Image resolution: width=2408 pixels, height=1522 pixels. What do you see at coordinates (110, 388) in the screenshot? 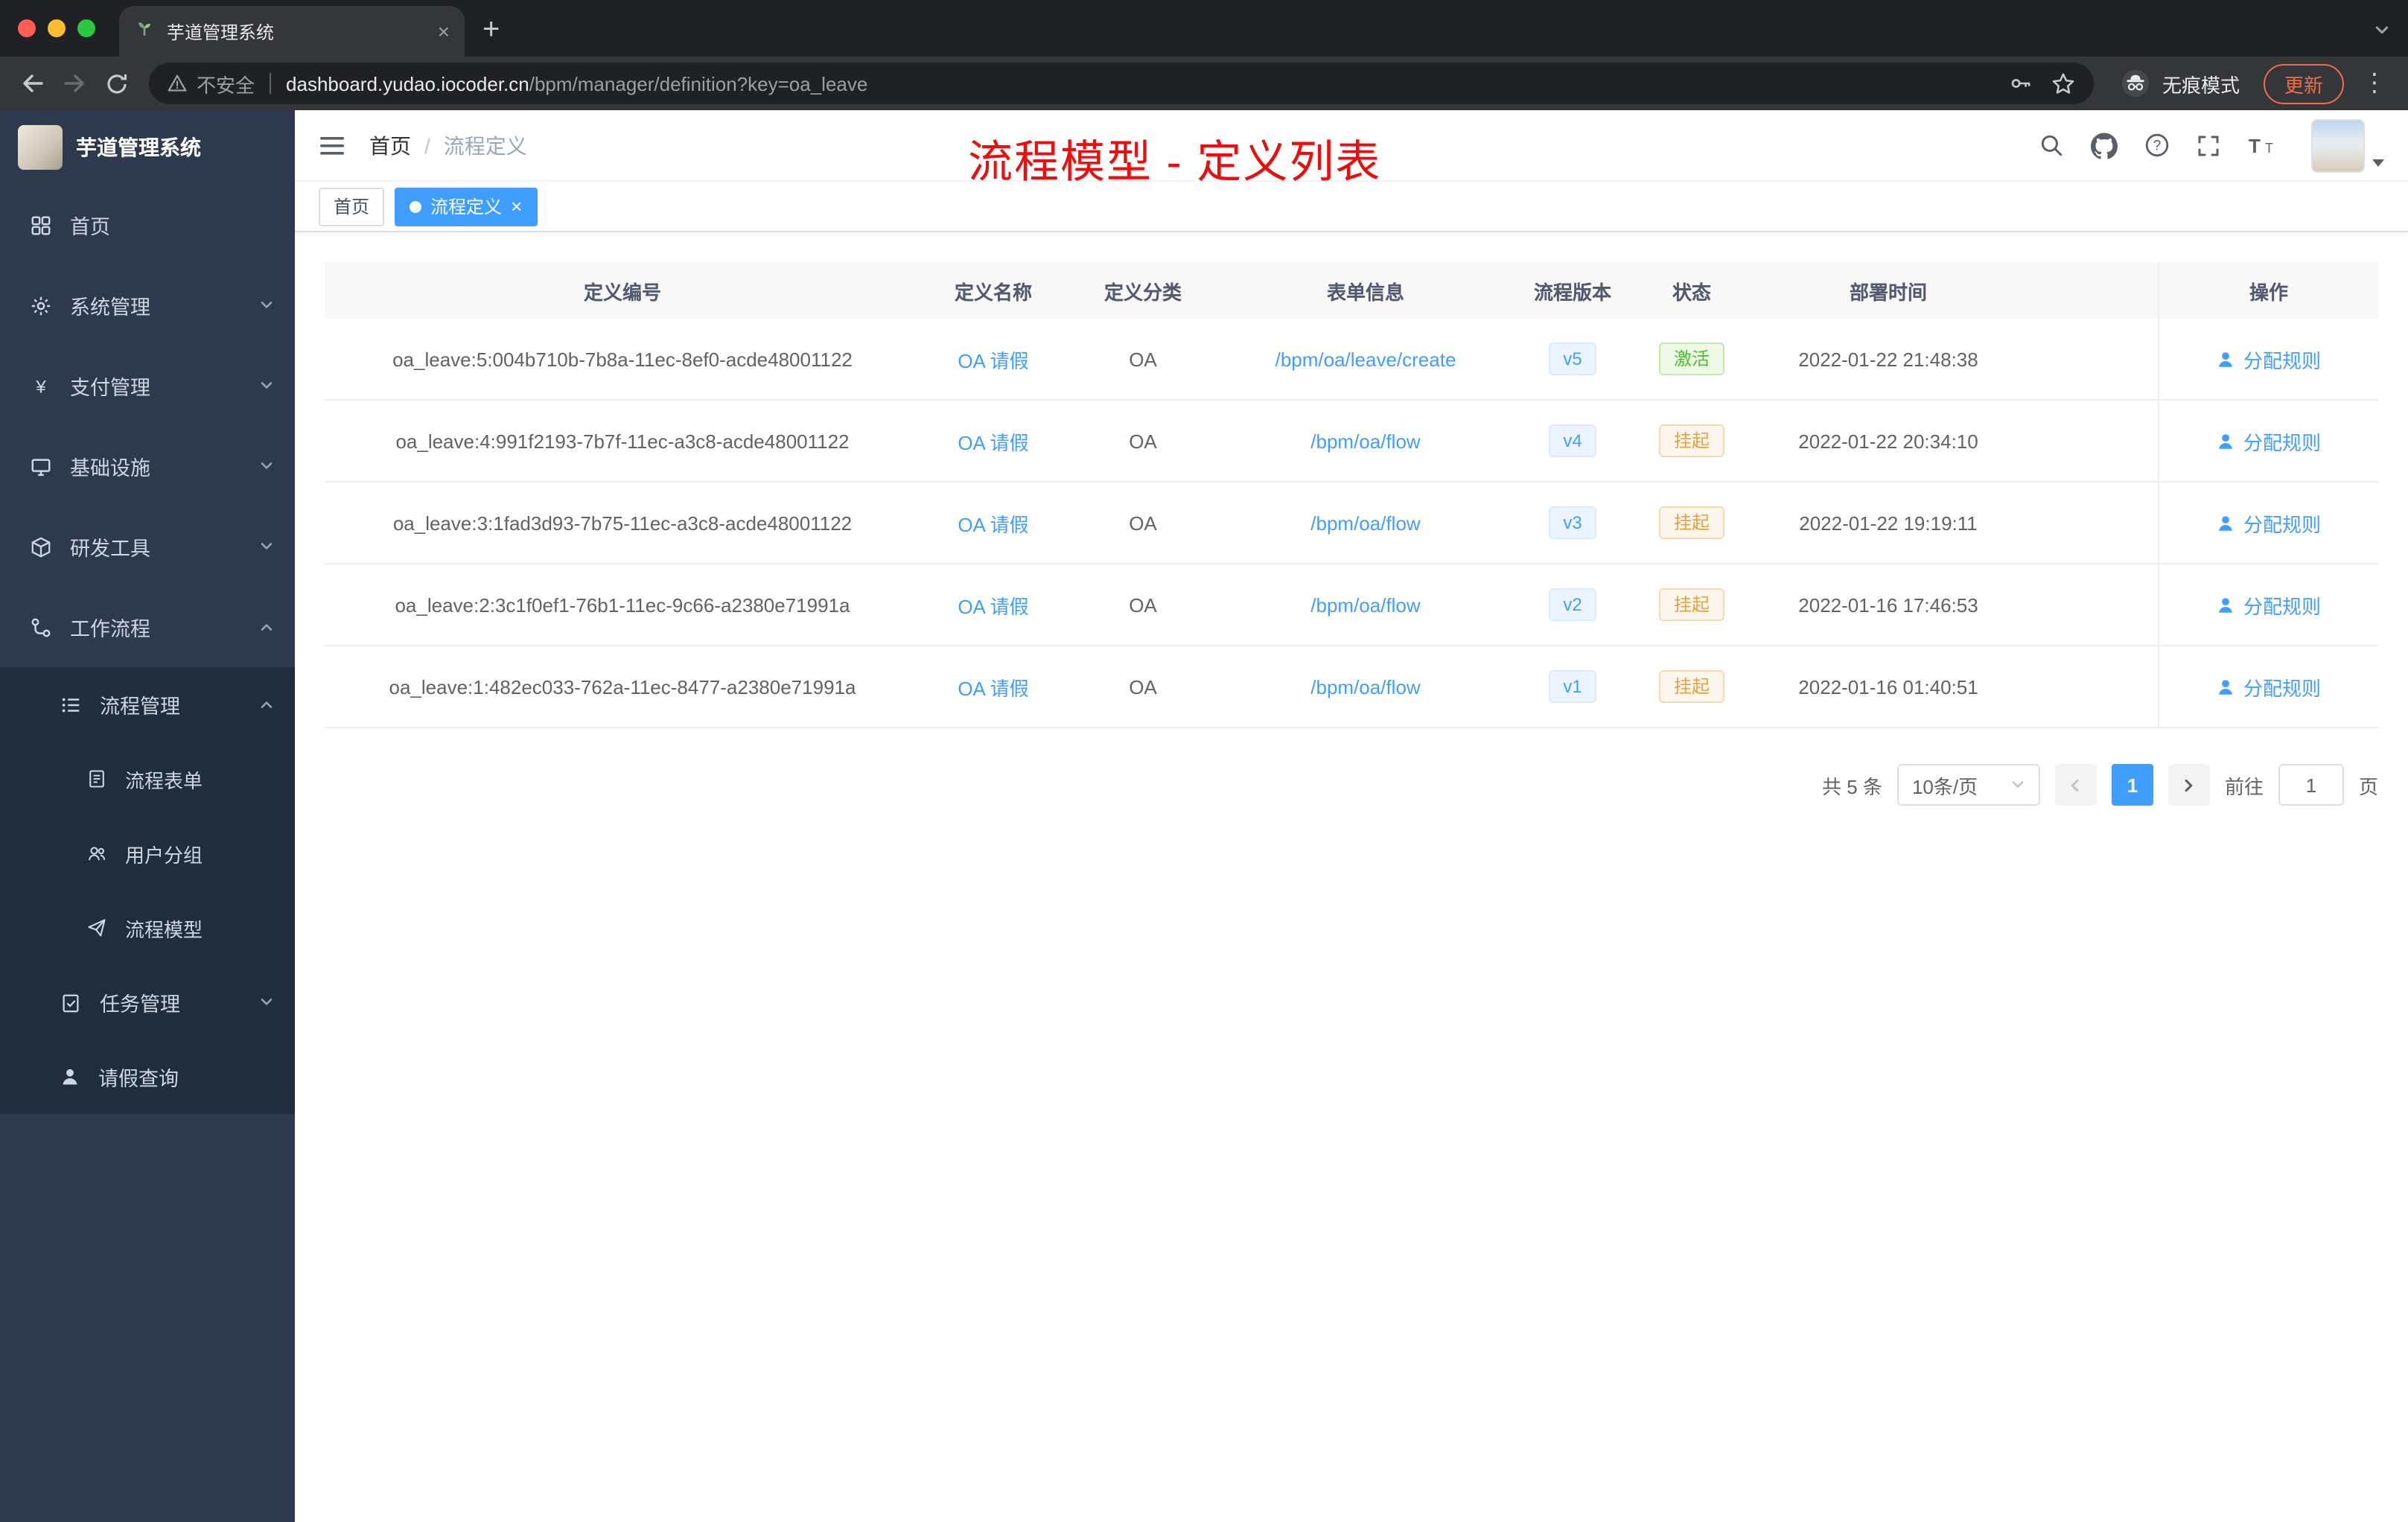
I see `sidebar-item-label: 支付管理` at bounding box center [110, 388].